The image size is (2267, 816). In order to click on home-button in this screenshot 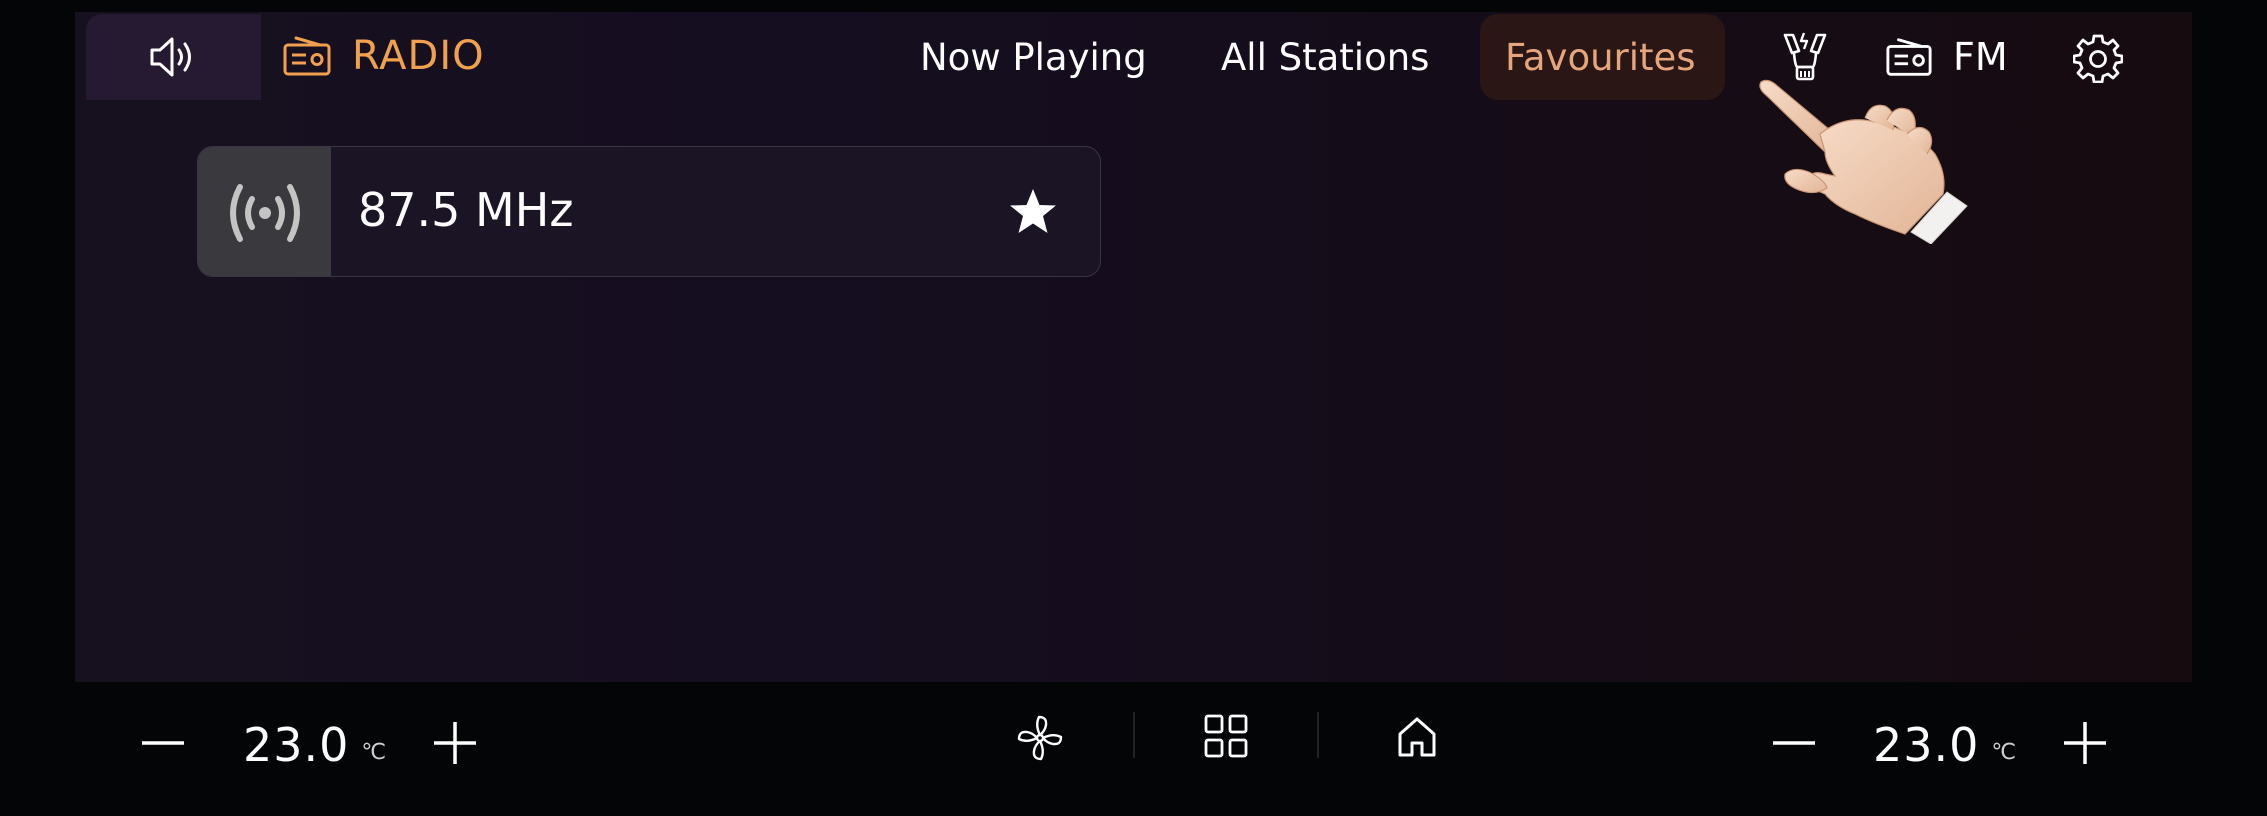, I will do `click(1417, 737)`.